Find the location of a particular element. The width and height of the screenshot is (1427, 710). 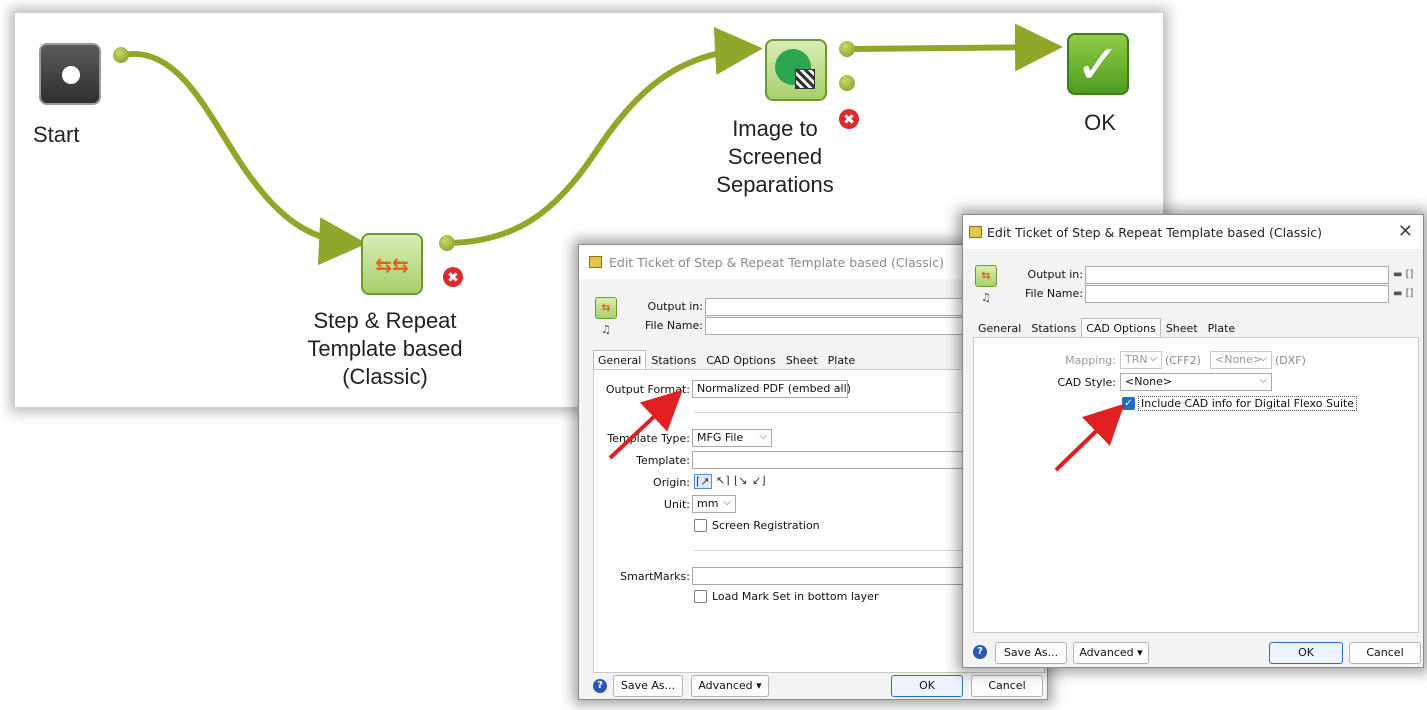

annotation-arrows is located at coordinates (866, 430).